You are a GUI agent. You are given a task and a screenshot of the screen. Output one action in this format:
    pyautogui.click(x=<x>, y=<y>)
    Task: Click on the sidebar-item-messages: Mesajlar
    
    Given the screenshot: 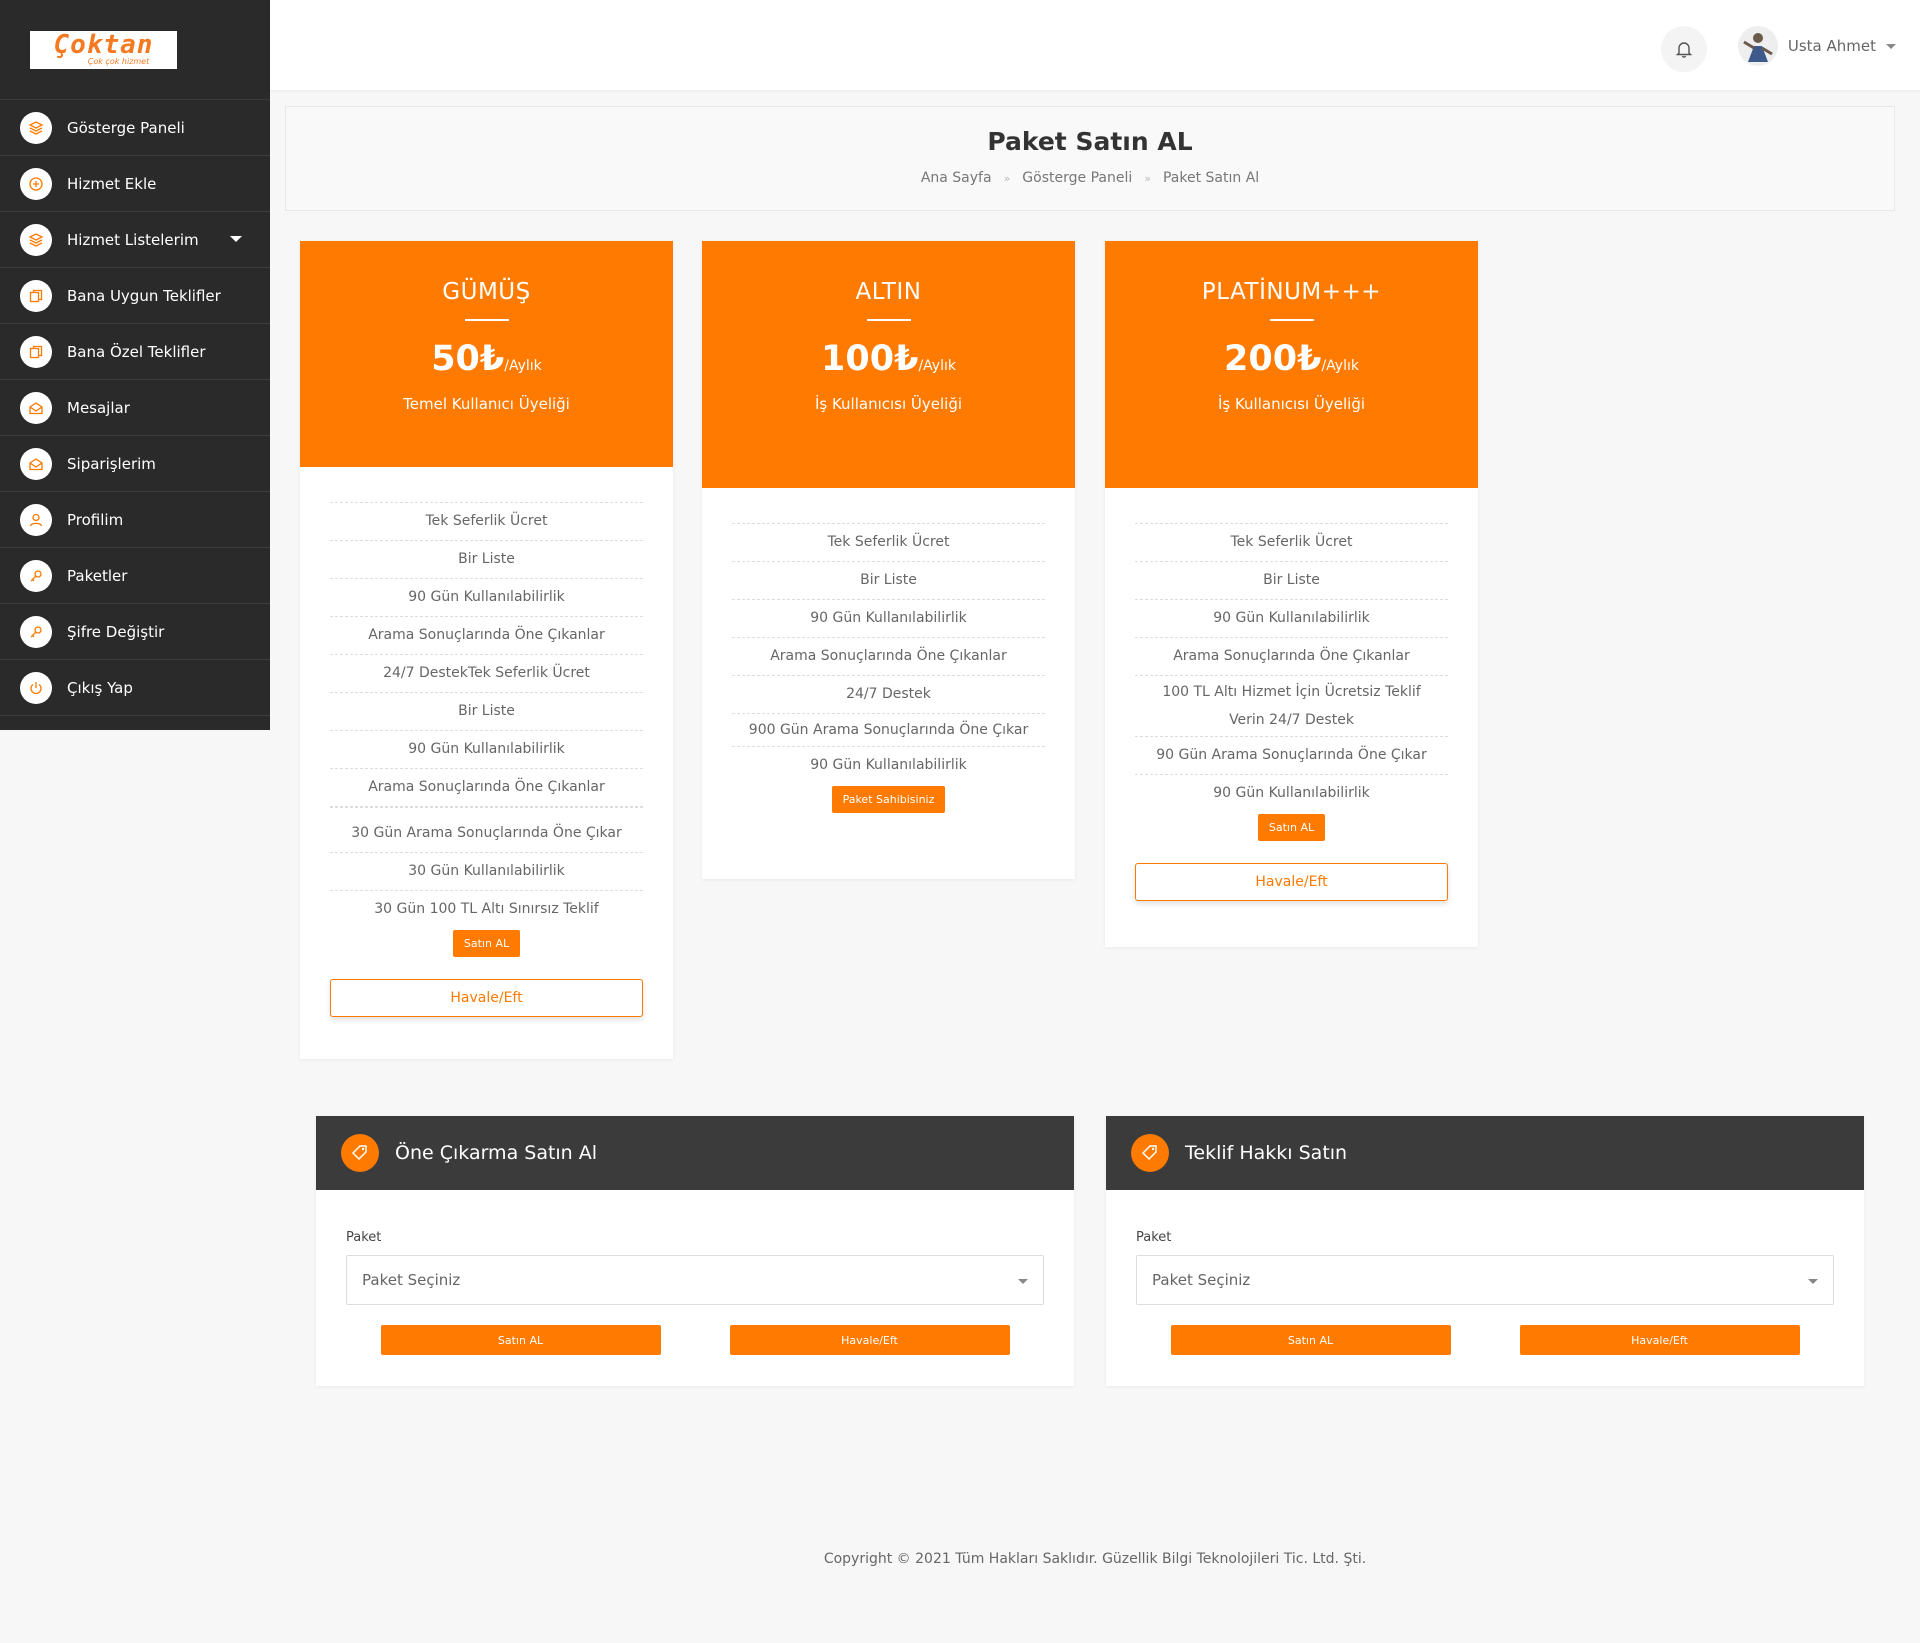 What is the action you would take?
    pyautogui.click(x=135, y=408)
    